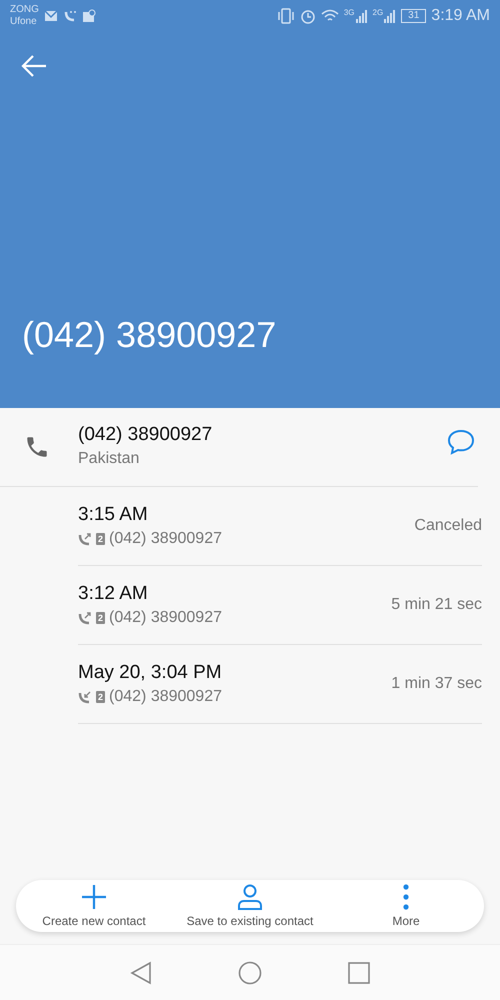 This screenshot has width=500, height=1000. Describe the element at coordinates (113, 594) in the screenshot. I see `call-time: 3:12 AM` at that location.